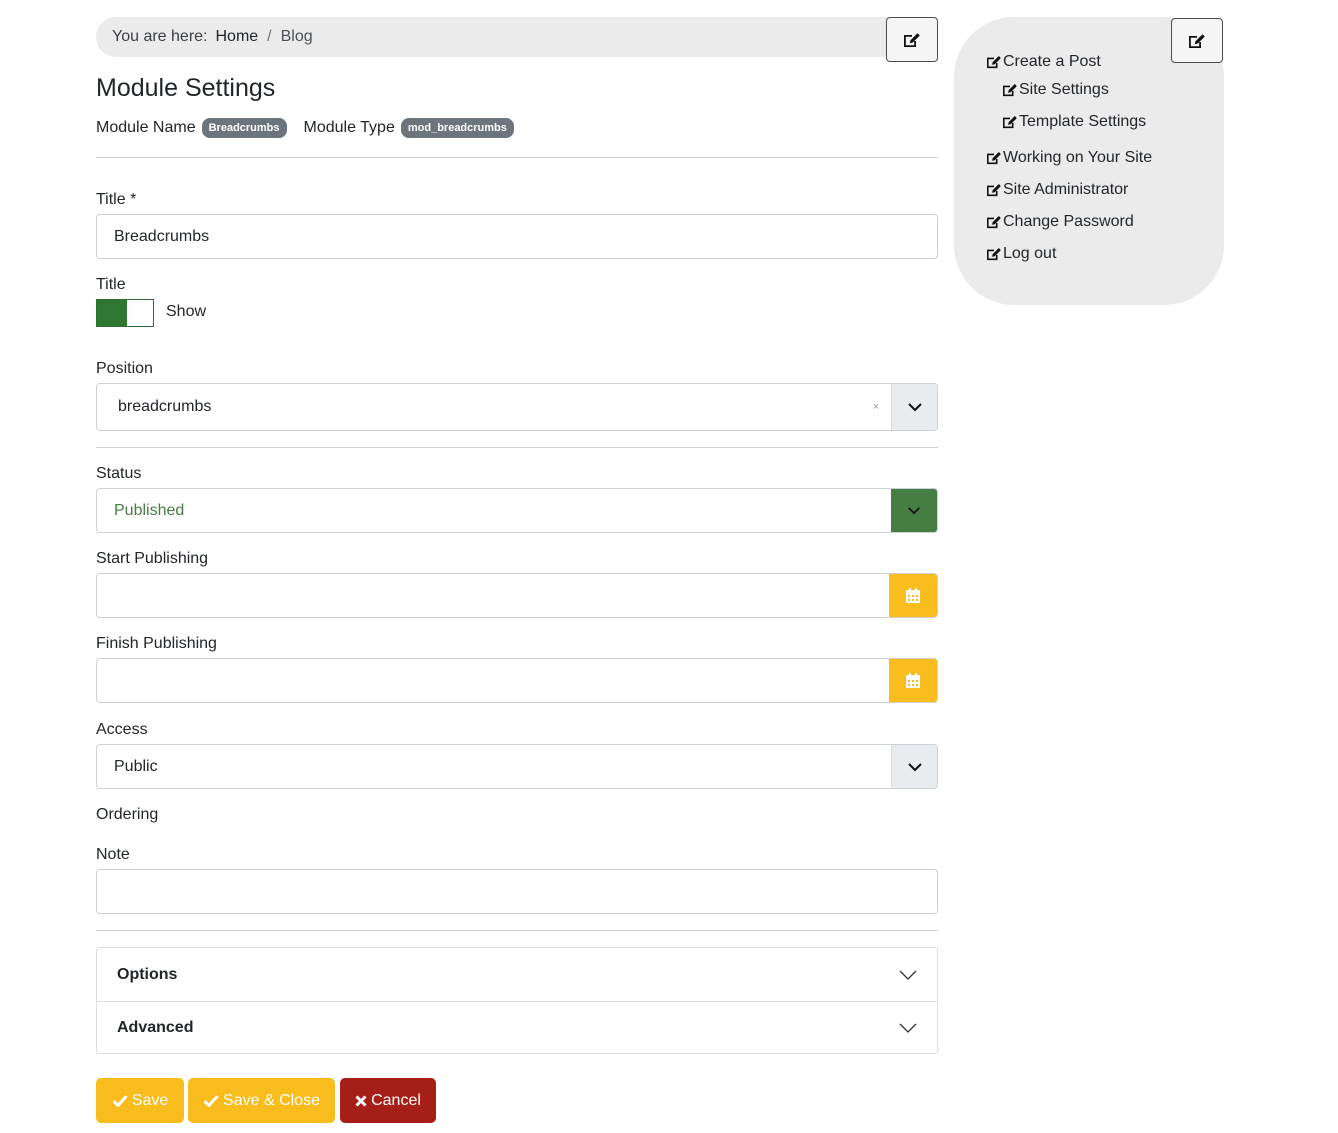 This screenshot has height=1133, width=1338. Describe the element at coordinates (517, 891) in the screenshot. I see `note-input` at that location.